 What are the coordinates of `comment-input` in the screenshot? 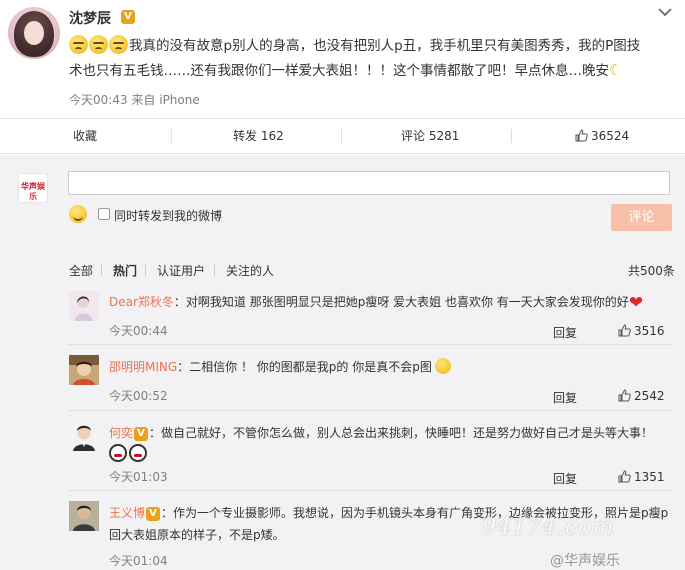 It's located at (369, 183).